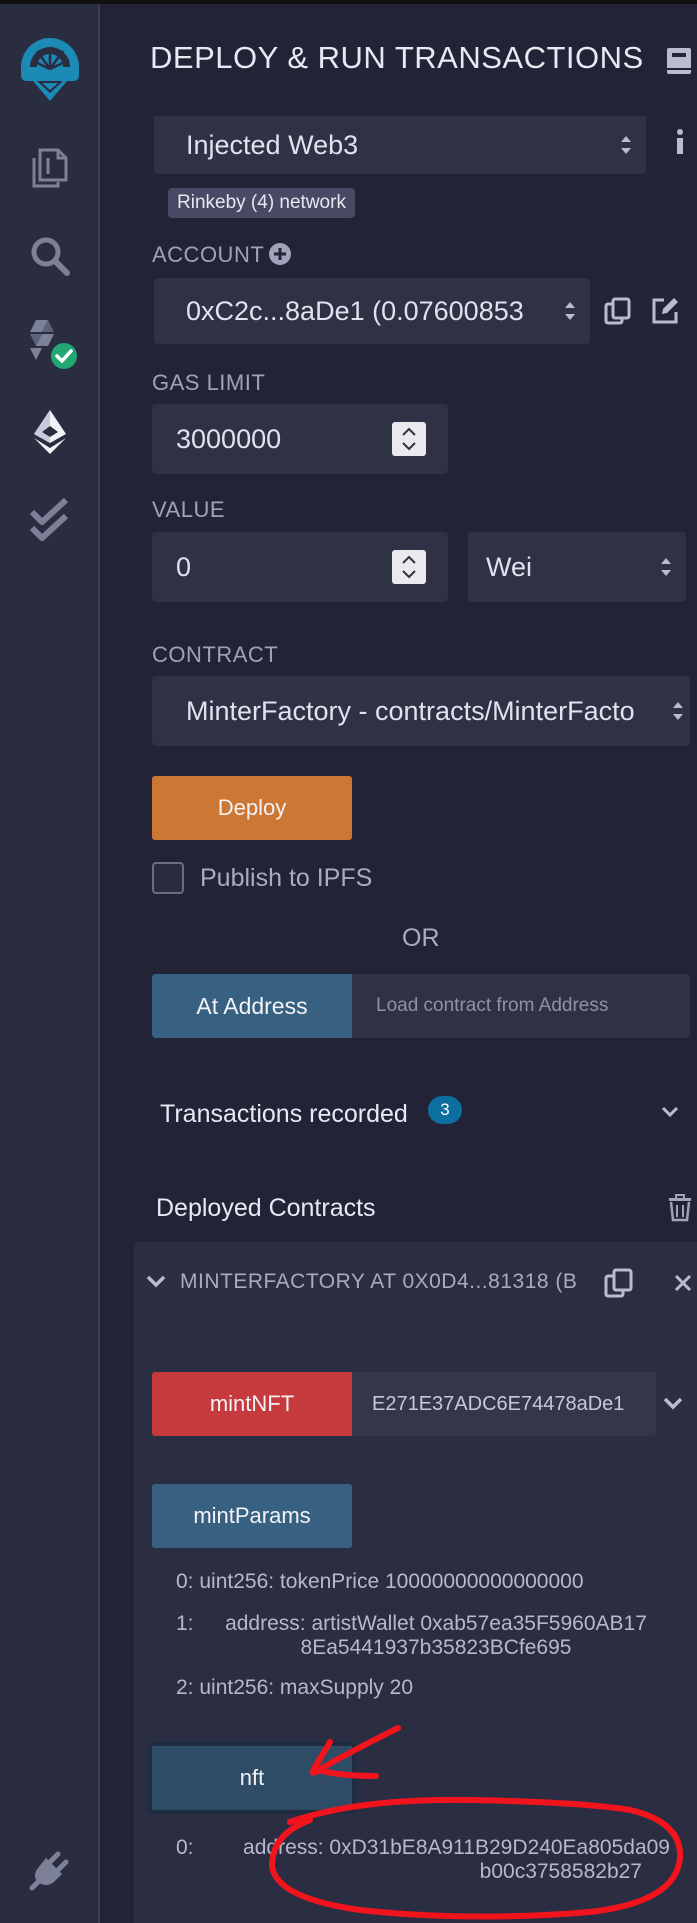 Image resolution: width=697 pixels, height=1923 pixels. Describe the element at coordinates (409, 567) in the screenshot. I see `value-stepper` at that location.